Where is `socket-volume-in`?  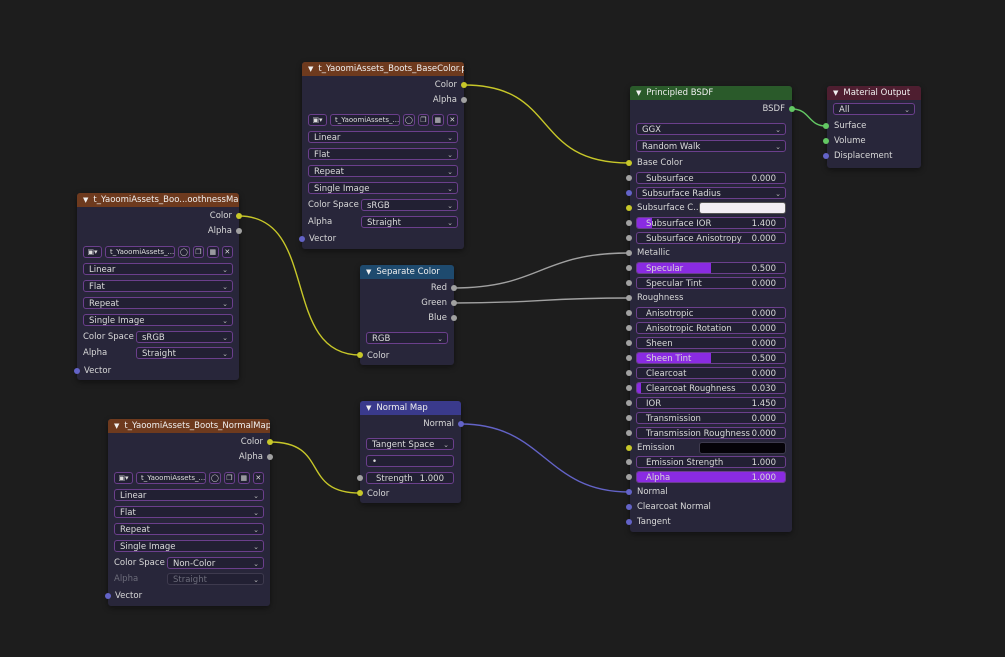
socket-volume-in is located at coordinates (826, 141).